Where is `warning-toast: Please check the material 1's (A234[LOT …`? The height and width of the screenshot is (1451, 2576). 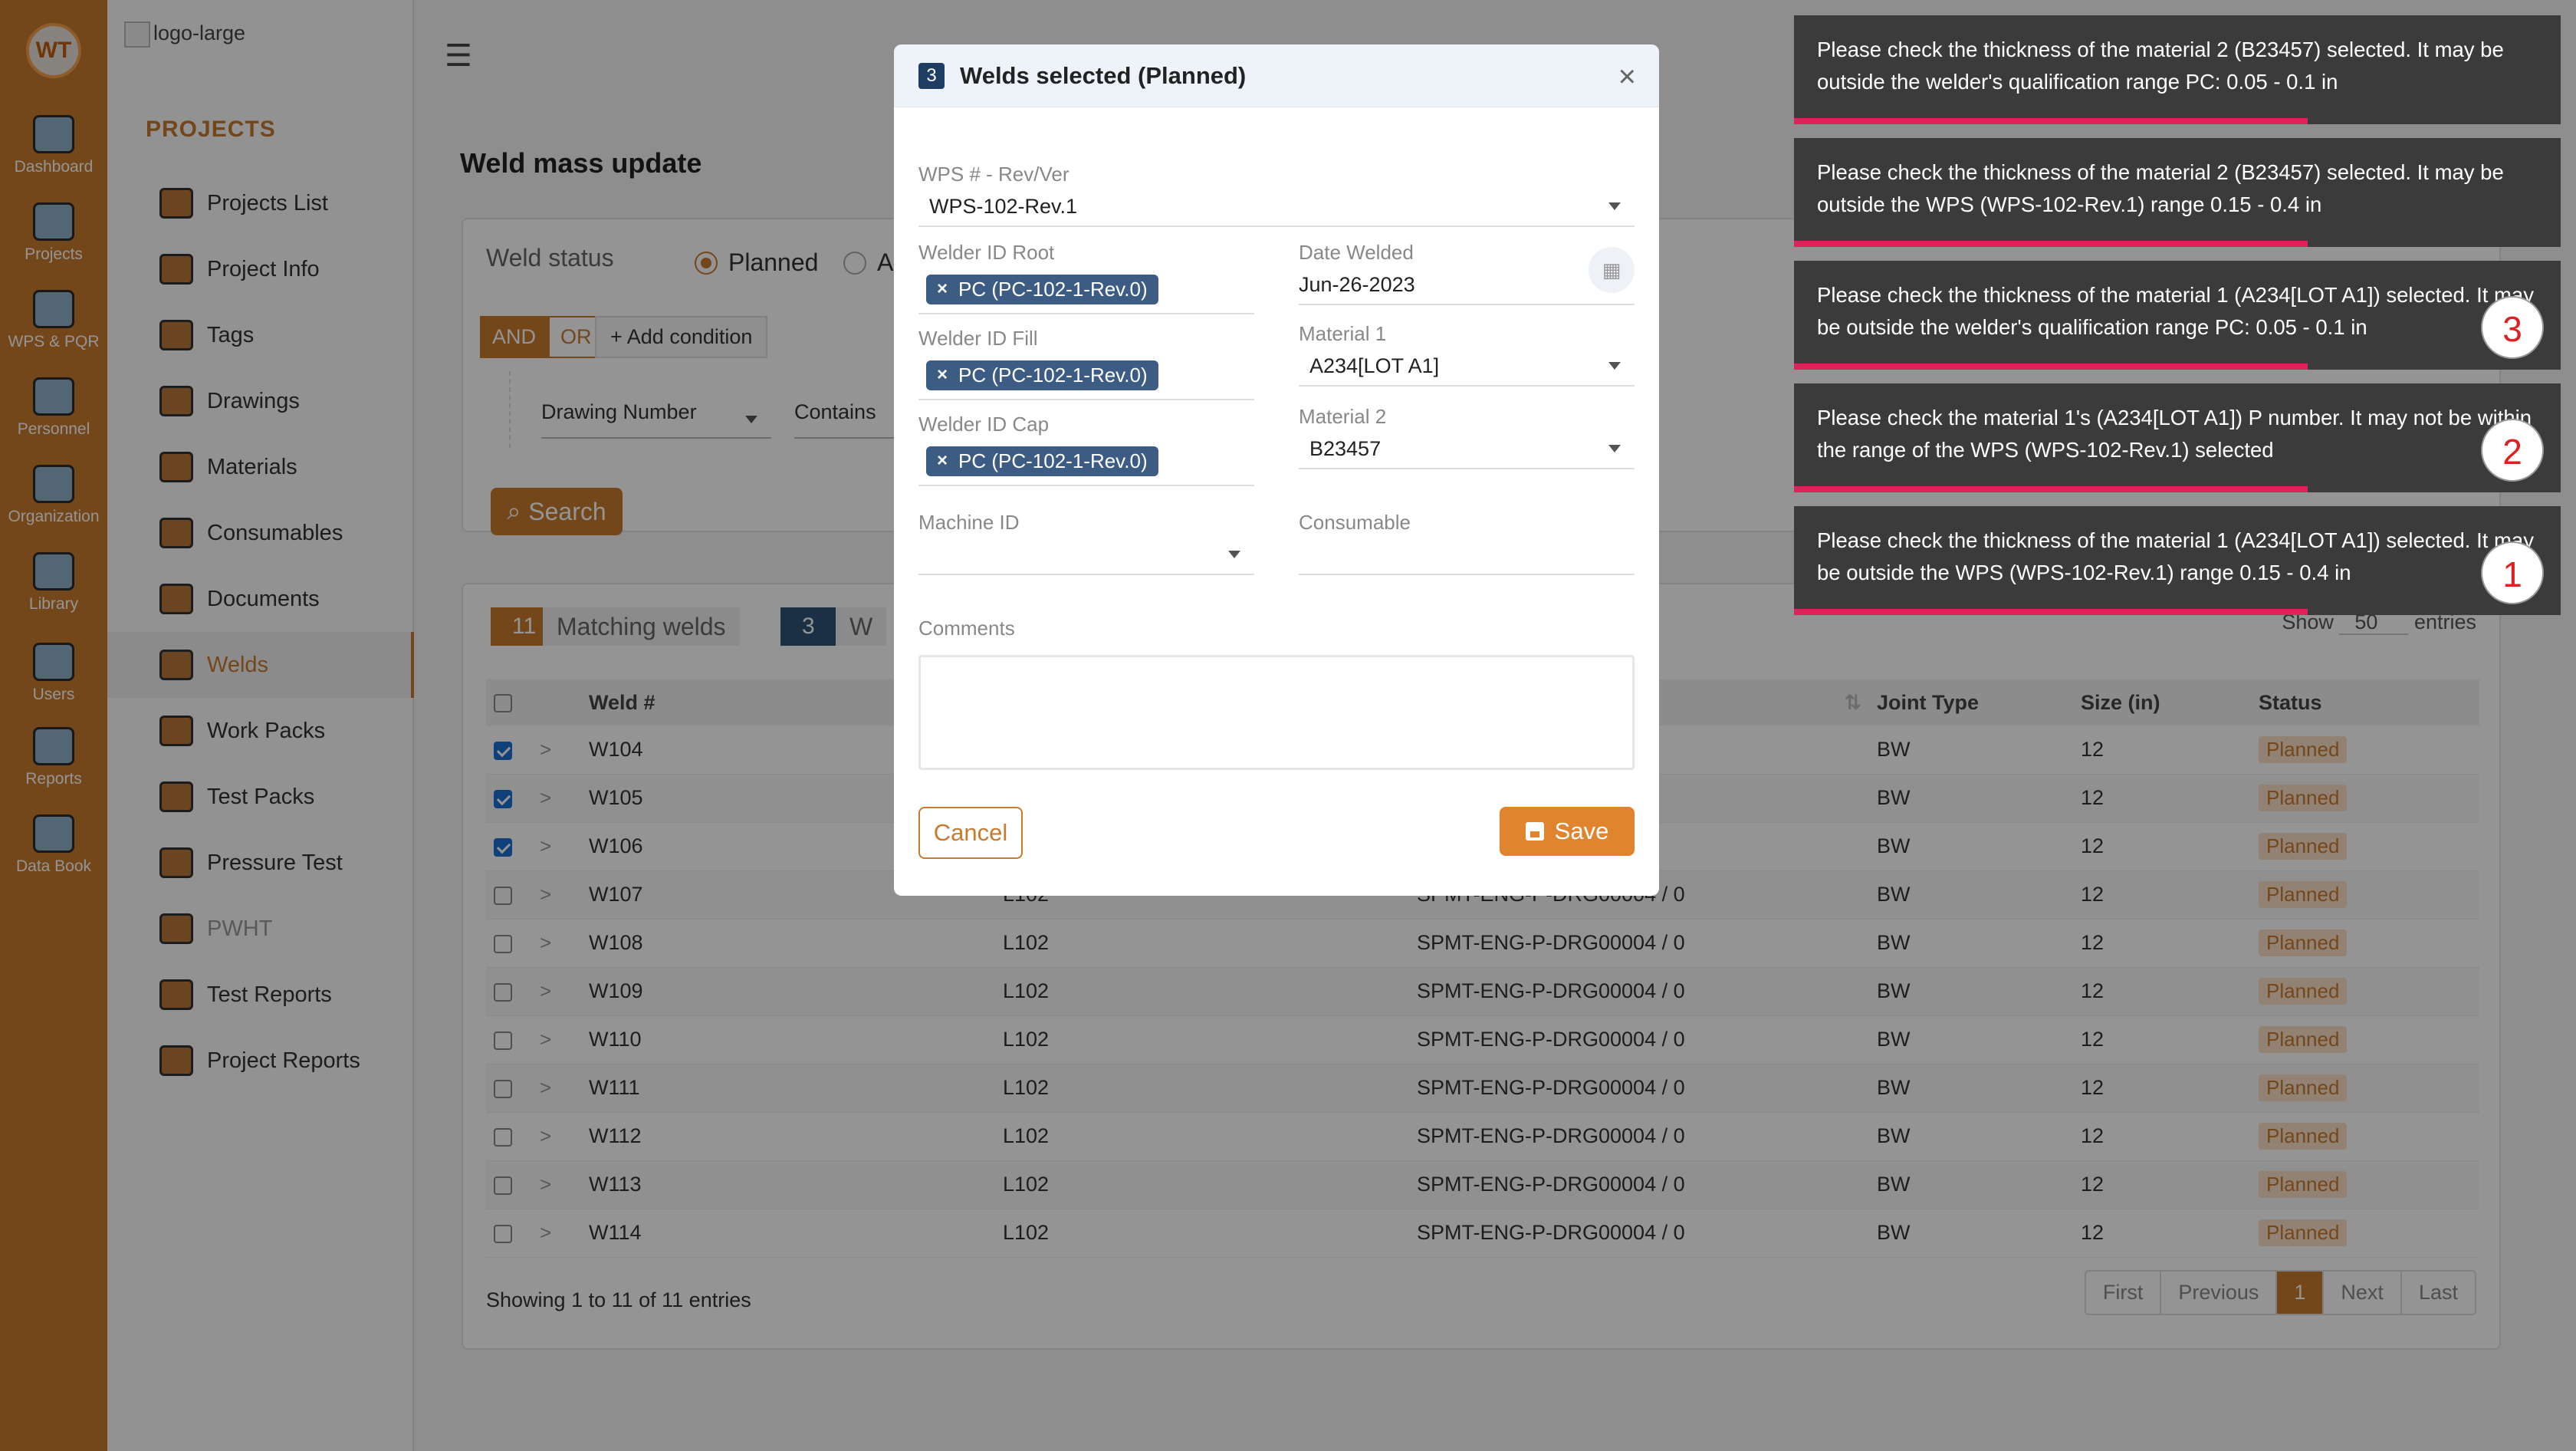 warning-toast: Please check the material 1's (A234[LOT … is located at coordinates (2178, 437).